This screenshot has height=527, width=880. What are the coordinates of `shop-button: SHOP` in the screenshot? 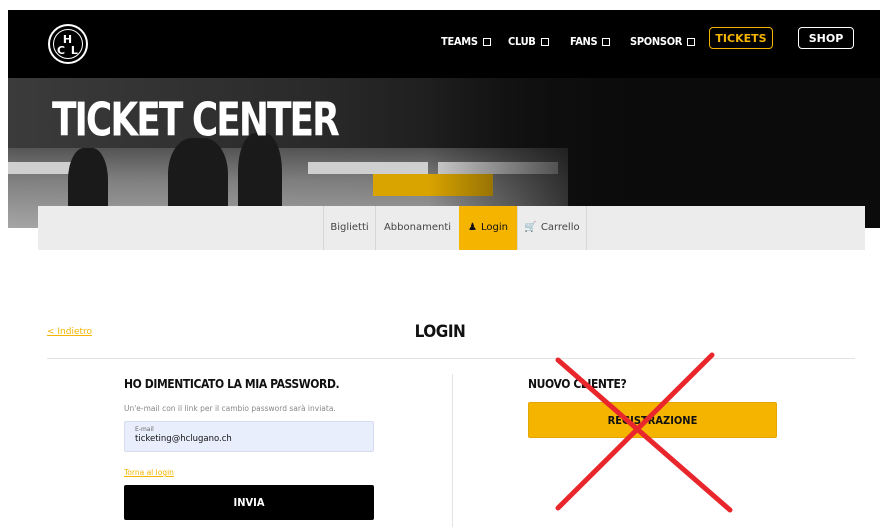 It's located at (826, 38).